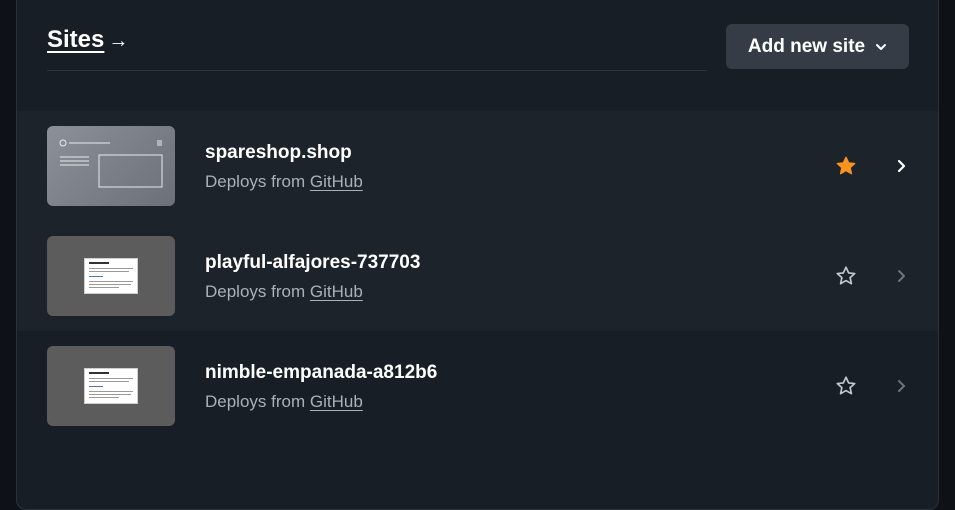 Image resolution: width=955 pixels, height=510 pixels. What do you see at coordinates (881, 46) in the screenshot?
I see `chevron-down-icon` at bounding box center [881, 46].